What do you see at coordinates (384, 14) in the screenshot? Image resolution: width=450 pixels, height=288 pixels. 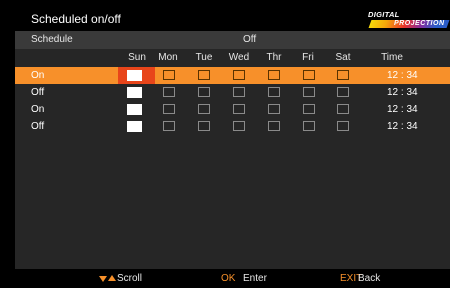 I see `logo-text-top: DIGITAL` at bounding box center [384, 14].